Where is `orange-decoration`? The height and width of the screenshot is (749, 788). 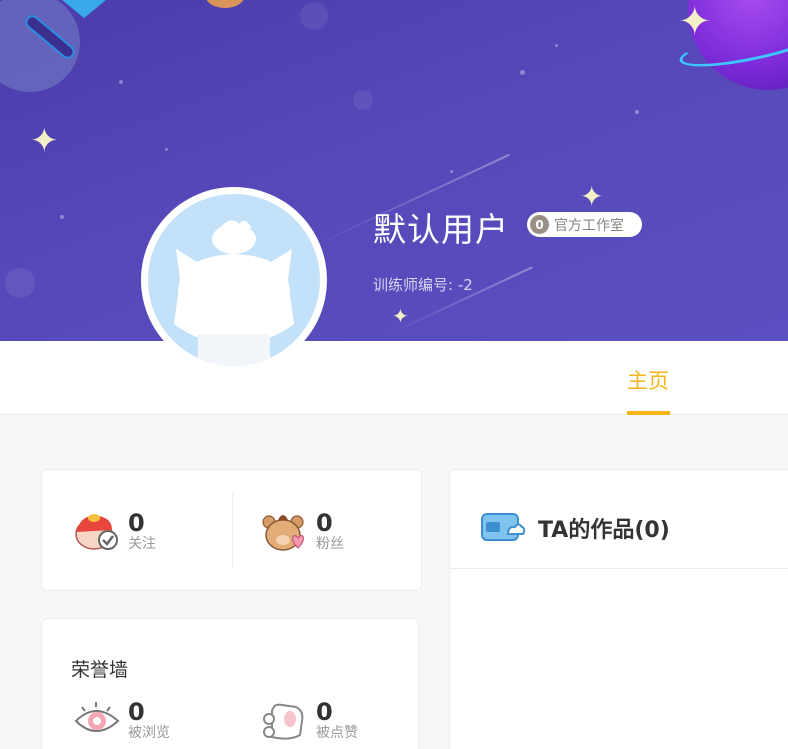 orange-decoration is located at coordinates (225, 4).